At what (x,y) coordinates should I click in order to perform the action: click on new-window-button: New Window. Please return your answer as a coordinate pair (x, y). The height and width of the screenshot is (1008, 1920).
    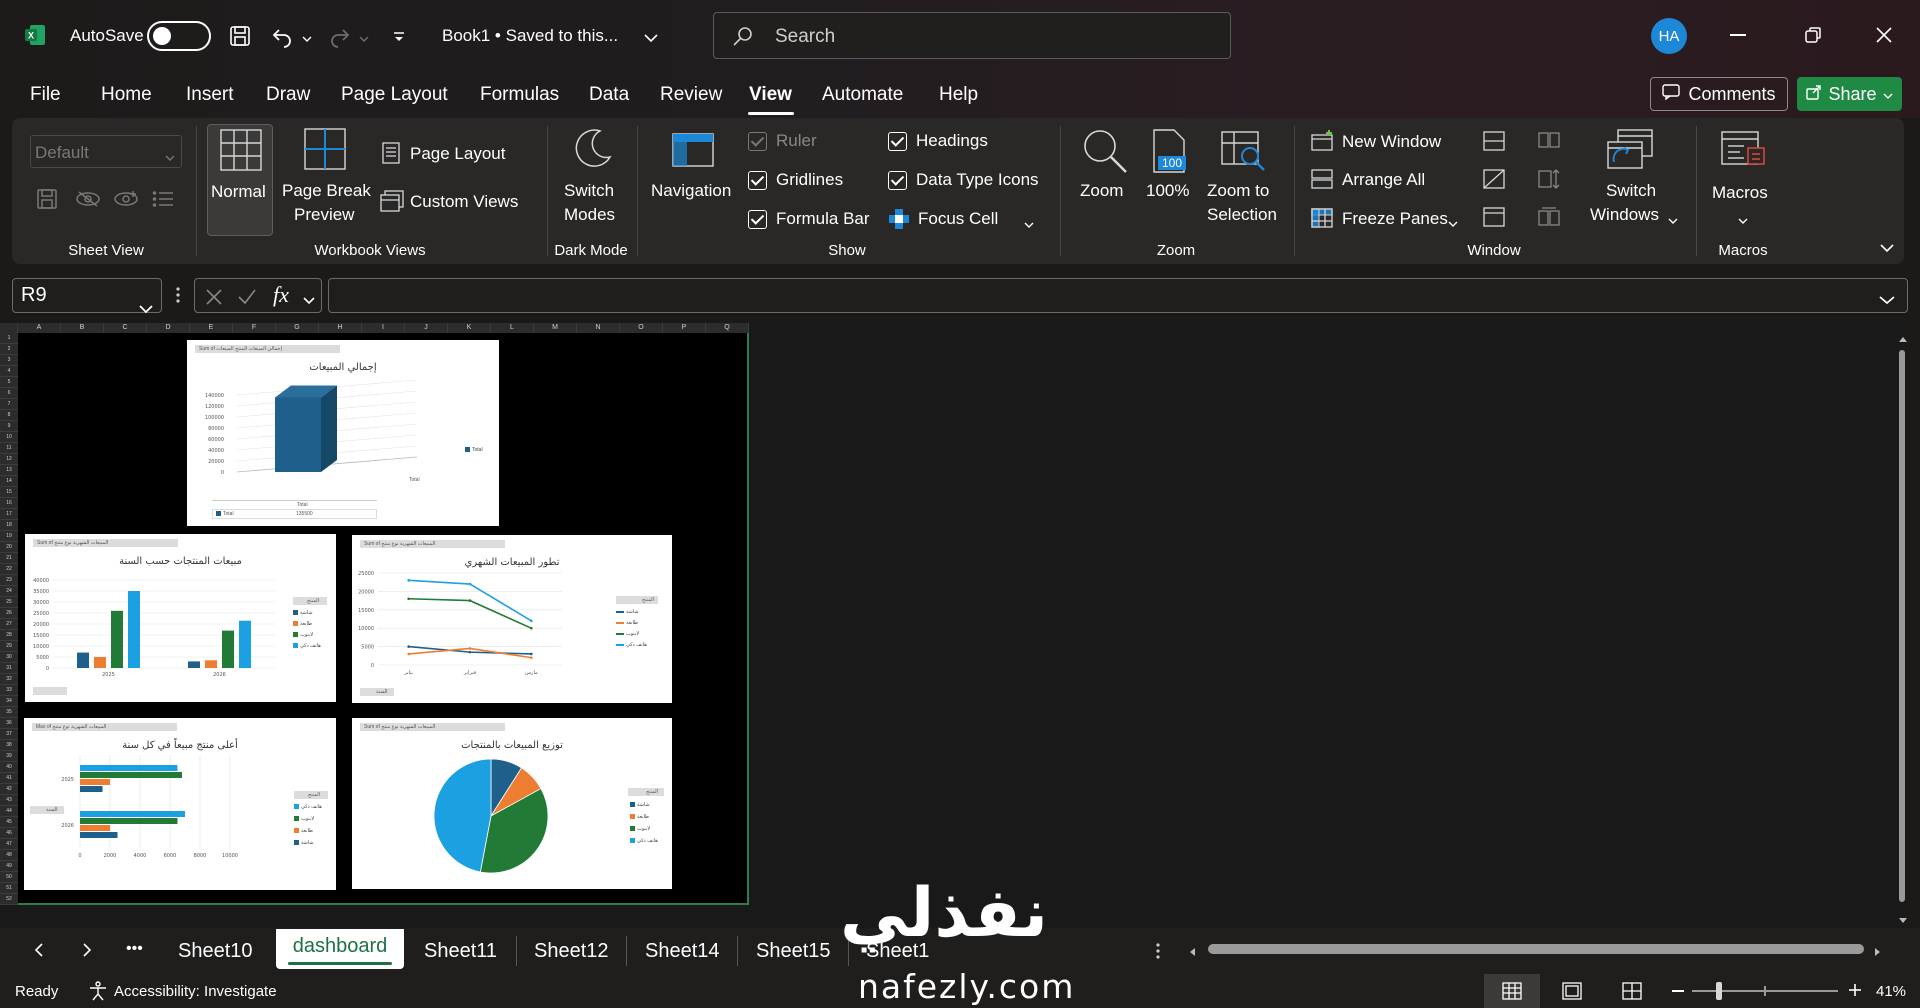
    Looking at the image, I should click on (1385, 142).